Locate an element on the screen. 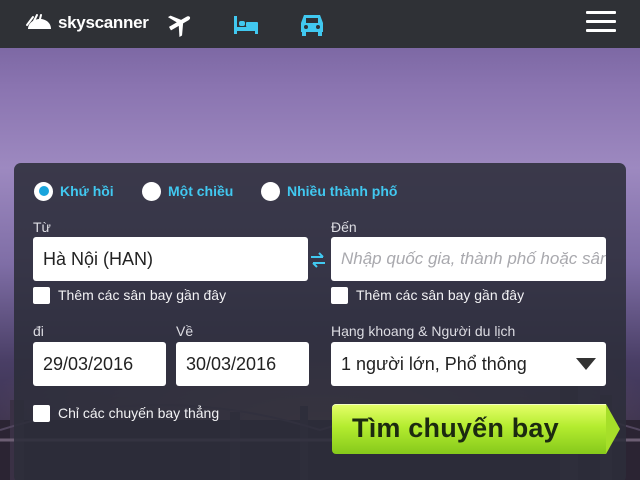  origin-label: Từ is located at coordinates (42, 227).